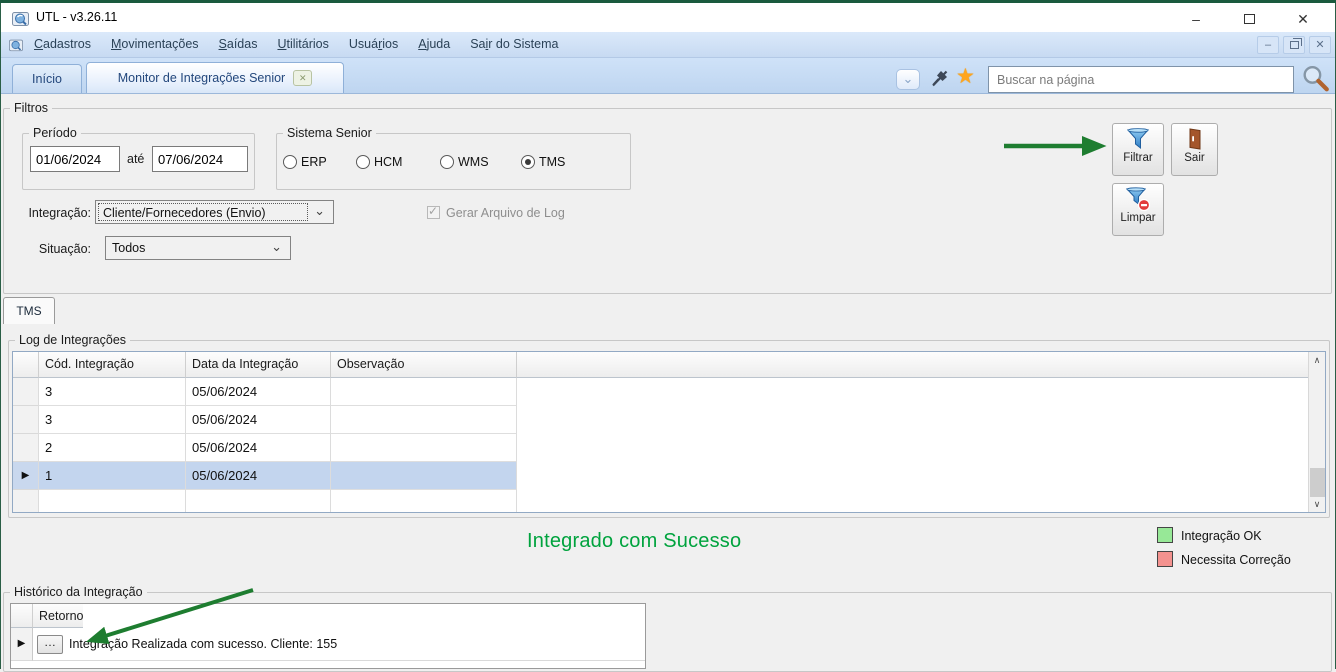  What do you see at coordinates (47, 617) in the screenshot?
I see `historico-grid-header: Retorno` at bounding box center [47, 617].